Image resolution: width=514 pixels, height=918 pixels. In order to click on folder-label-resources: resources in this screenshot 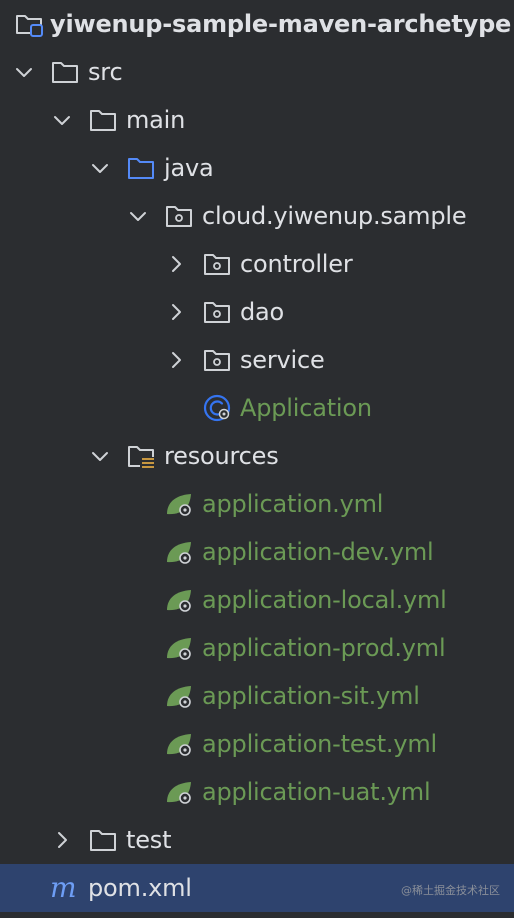, I will do `click(221, 456)`.